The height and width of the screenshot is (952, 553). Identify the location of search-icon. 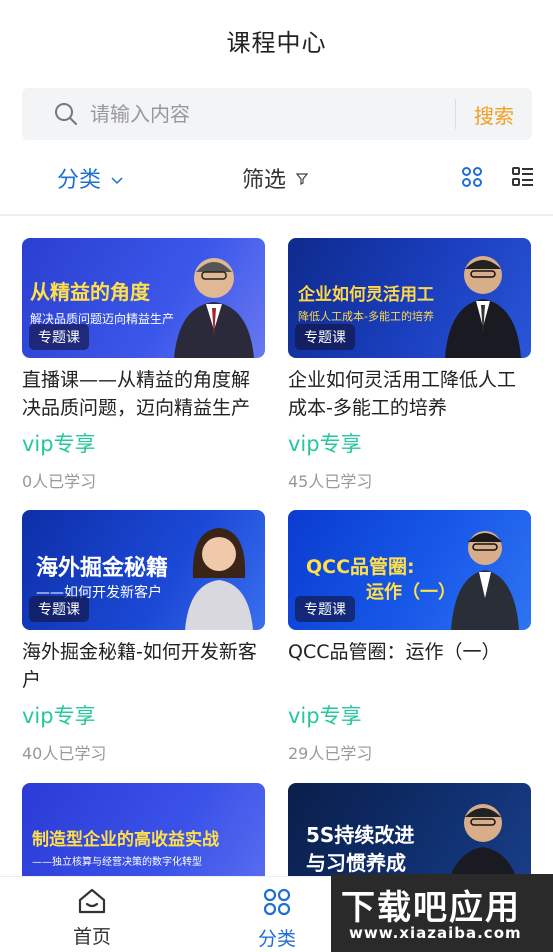
(66, 114).